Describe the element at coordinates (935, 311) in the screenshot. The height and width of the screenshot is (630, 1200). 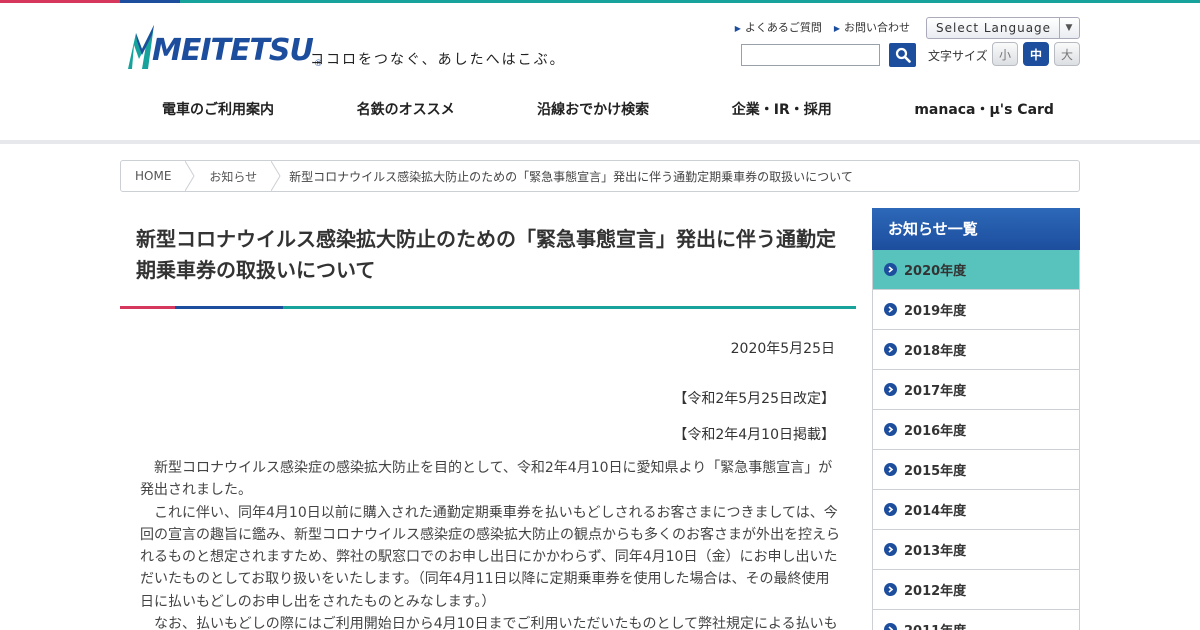
I see `sidebar-item-label: 2019年度` at that location.